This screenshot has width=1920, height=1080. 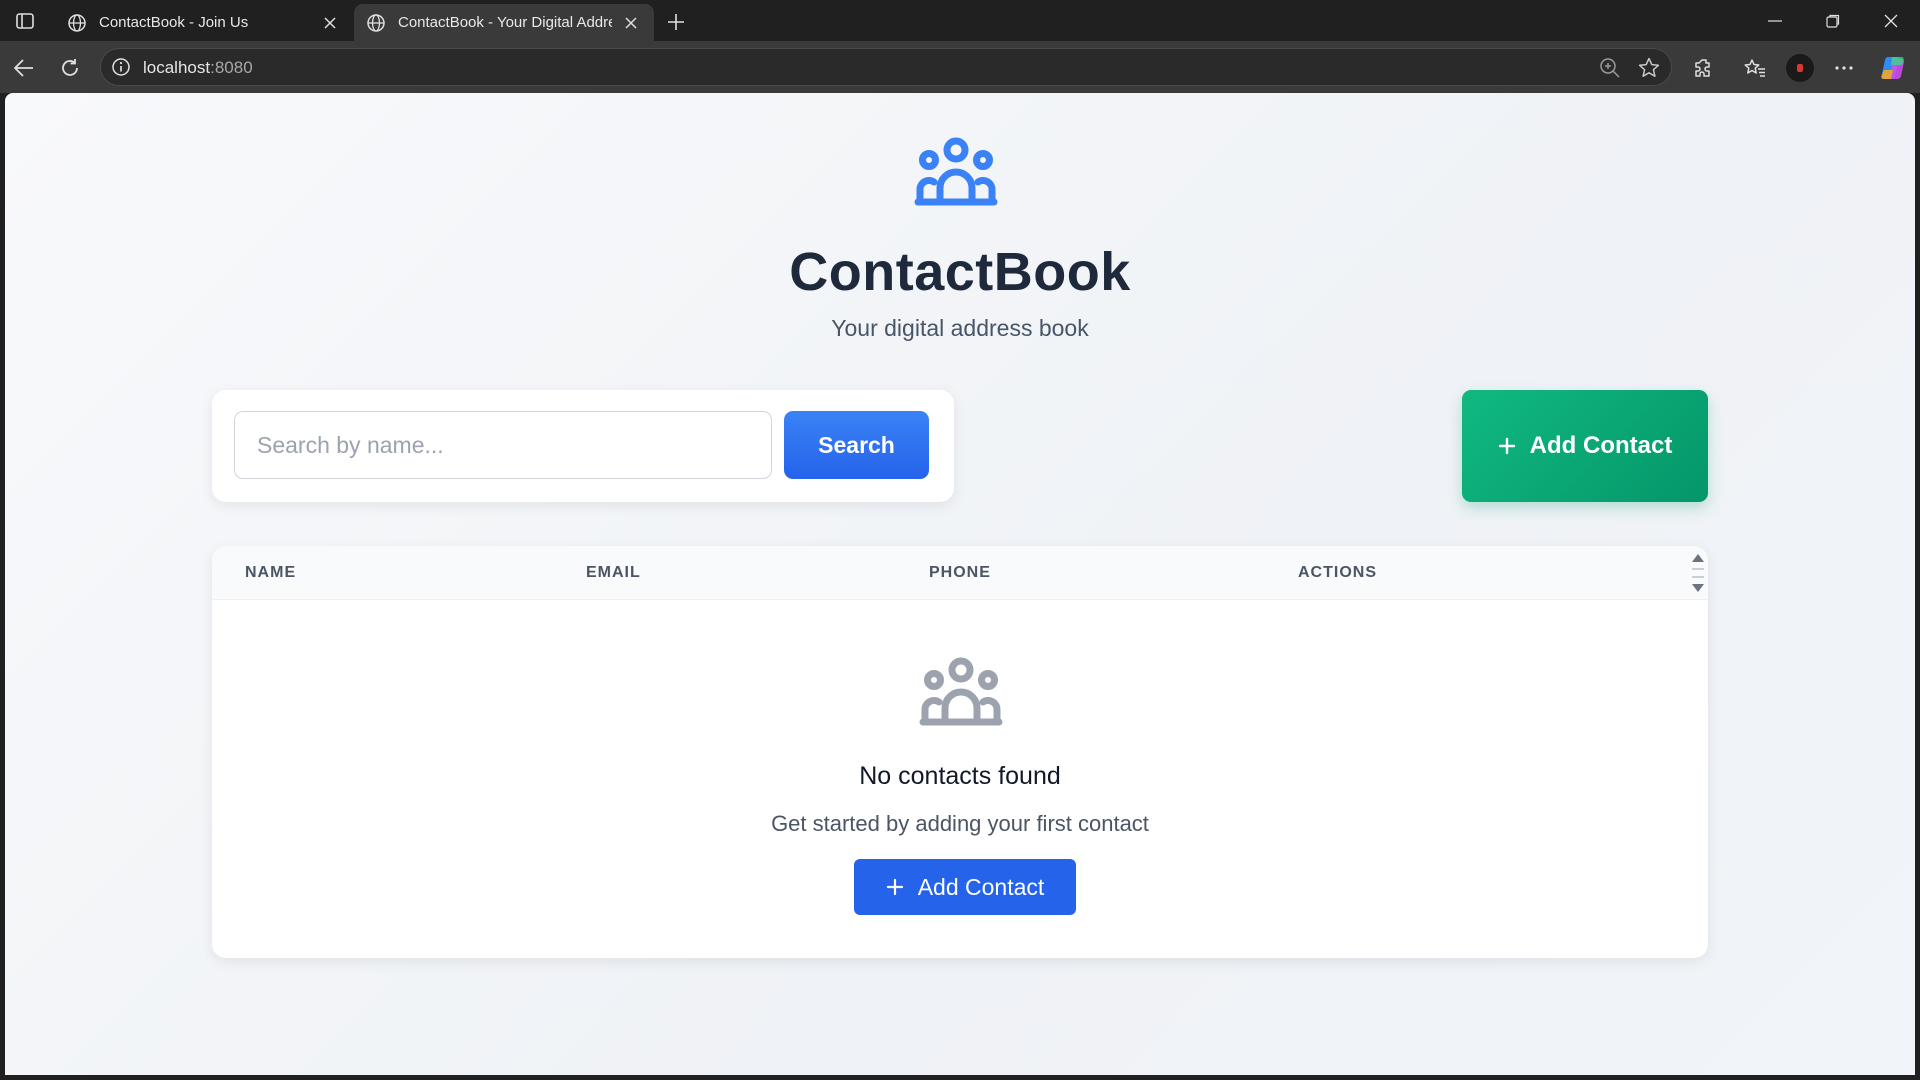 I want to click on scroll-arrows-icon, so click(x=1698, y=573).